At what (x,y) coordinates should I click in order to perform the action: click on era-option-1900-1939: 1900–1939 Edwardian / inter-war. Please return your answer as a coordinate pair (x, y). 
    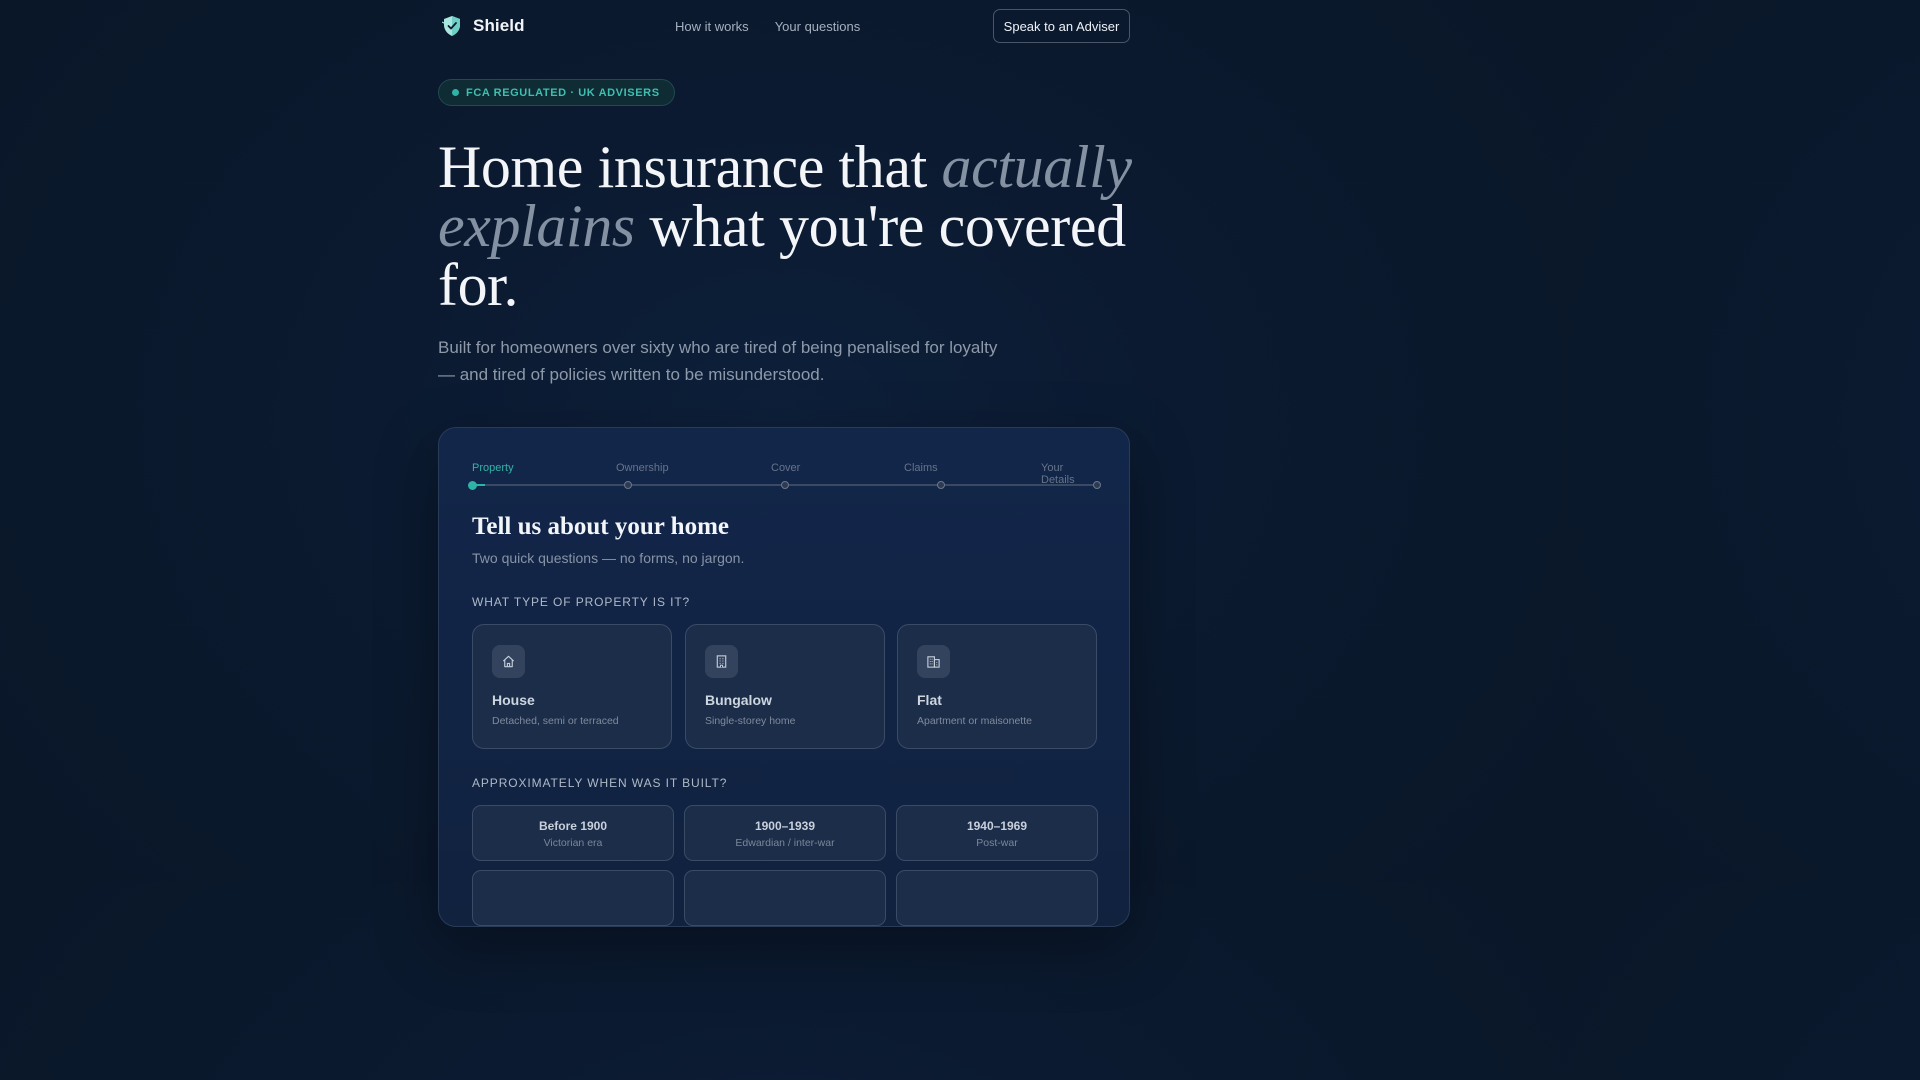
    Looking at the image, I should click on (785, 833).